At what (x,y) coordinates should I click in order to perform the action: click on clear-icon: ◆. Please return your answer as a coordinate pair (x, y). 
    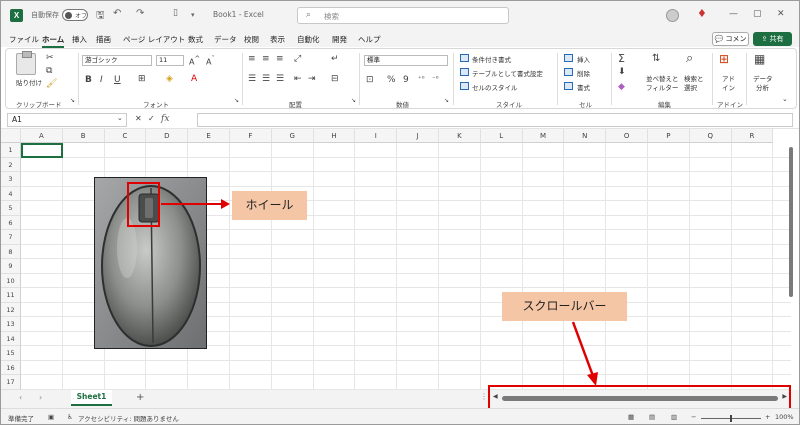
    Looking at the image, I should click on (621, 87).